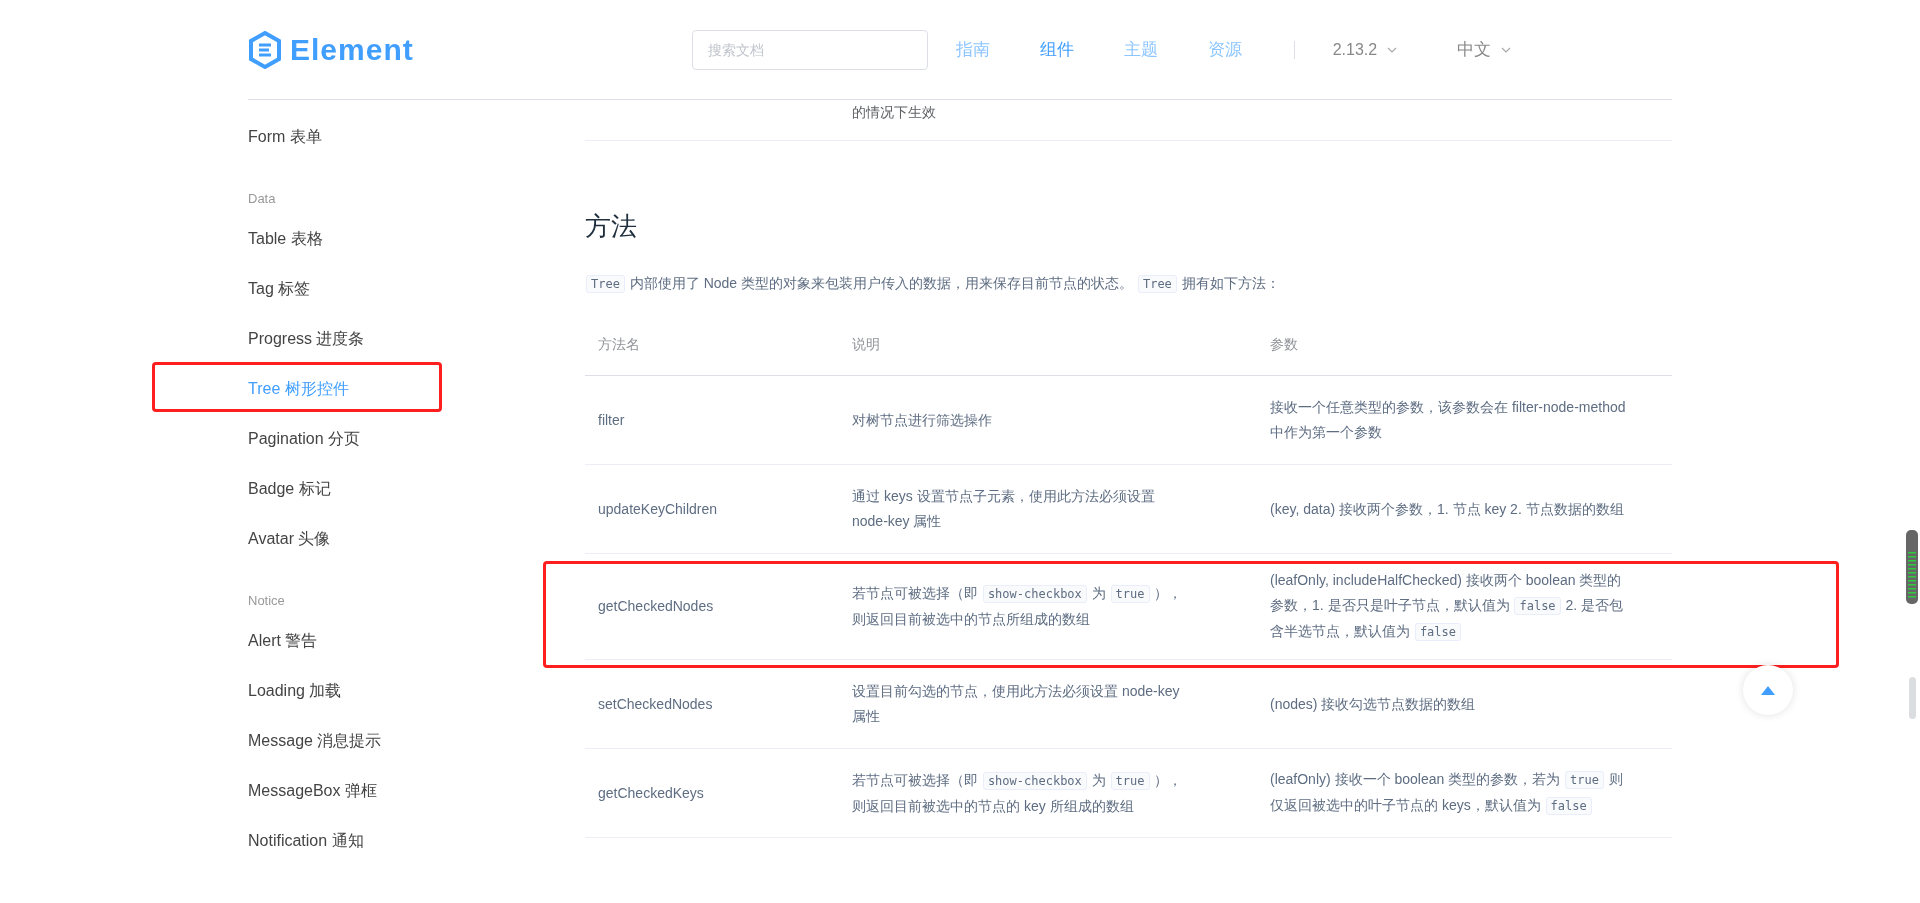 This screenshot has height=903, width=1920. I want to click on scrollbar-thumb, so click(1912, 698).